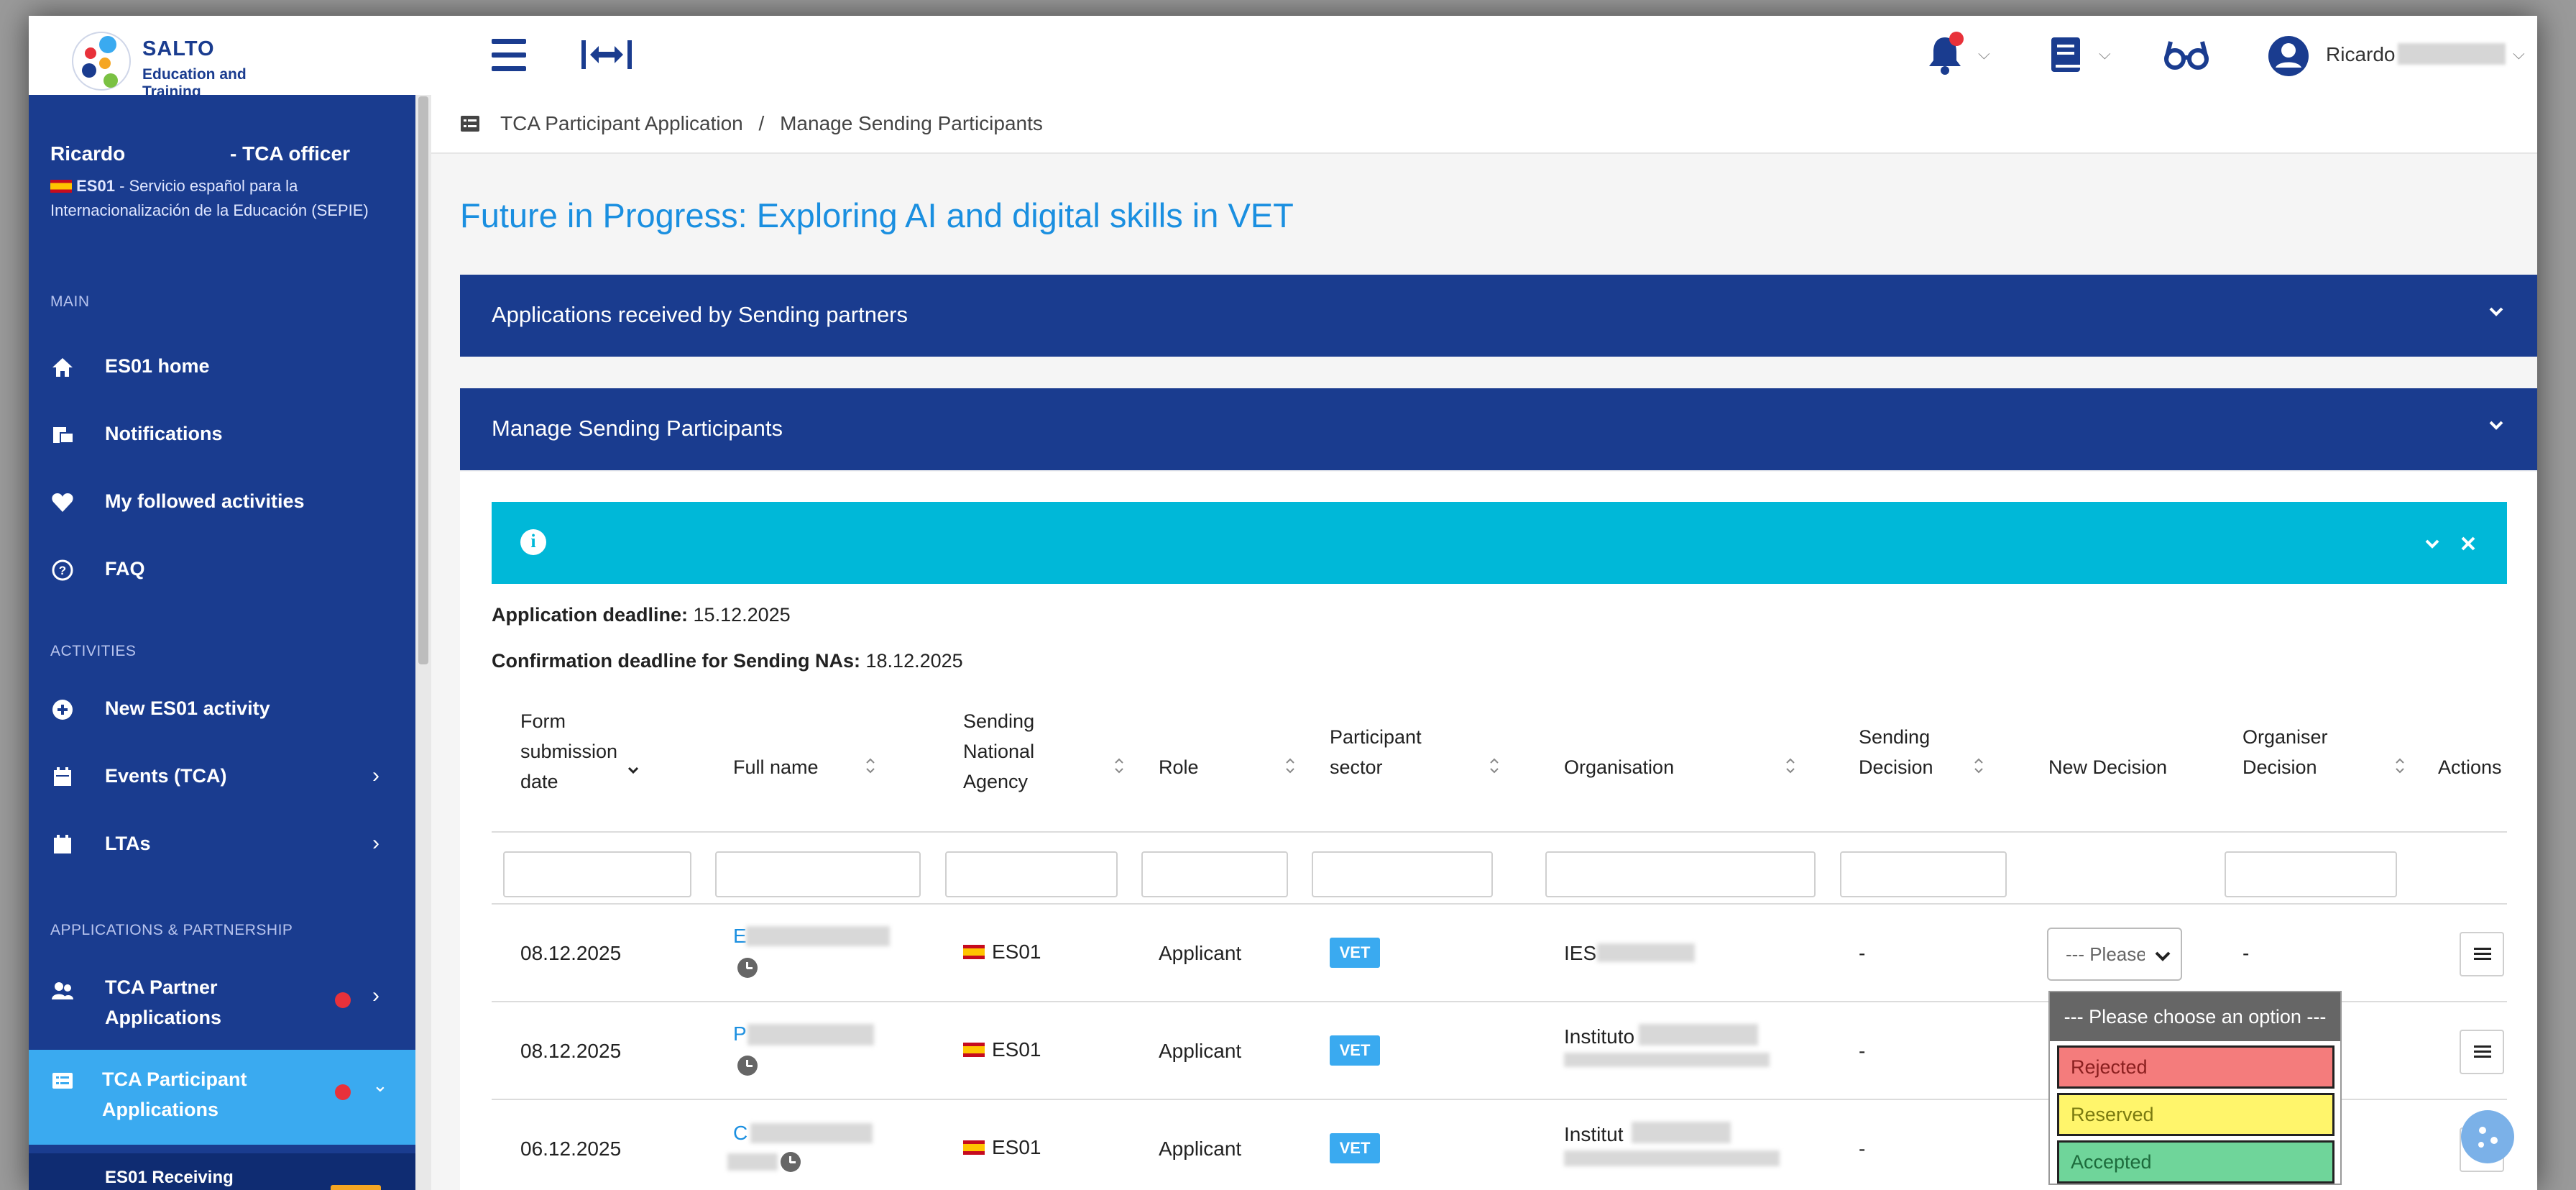 The height and width of the screenshot is (1190, 2576). I want to click on sidebar-item-notifications: Notifications, so click(222, 435).